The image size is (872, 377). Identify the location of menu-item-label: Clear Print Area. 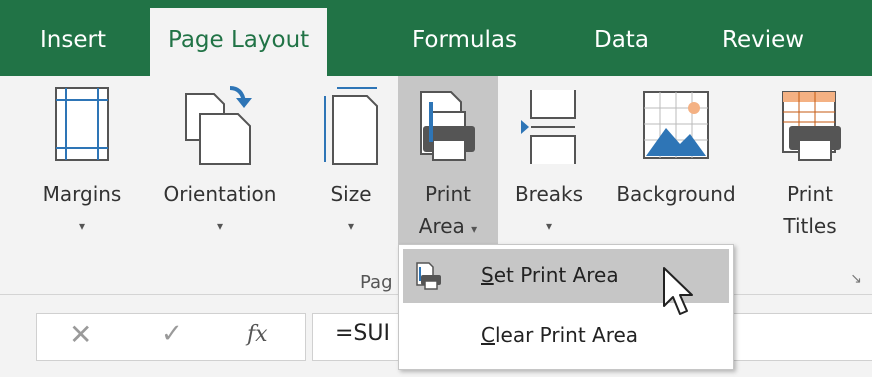
(560, 335).